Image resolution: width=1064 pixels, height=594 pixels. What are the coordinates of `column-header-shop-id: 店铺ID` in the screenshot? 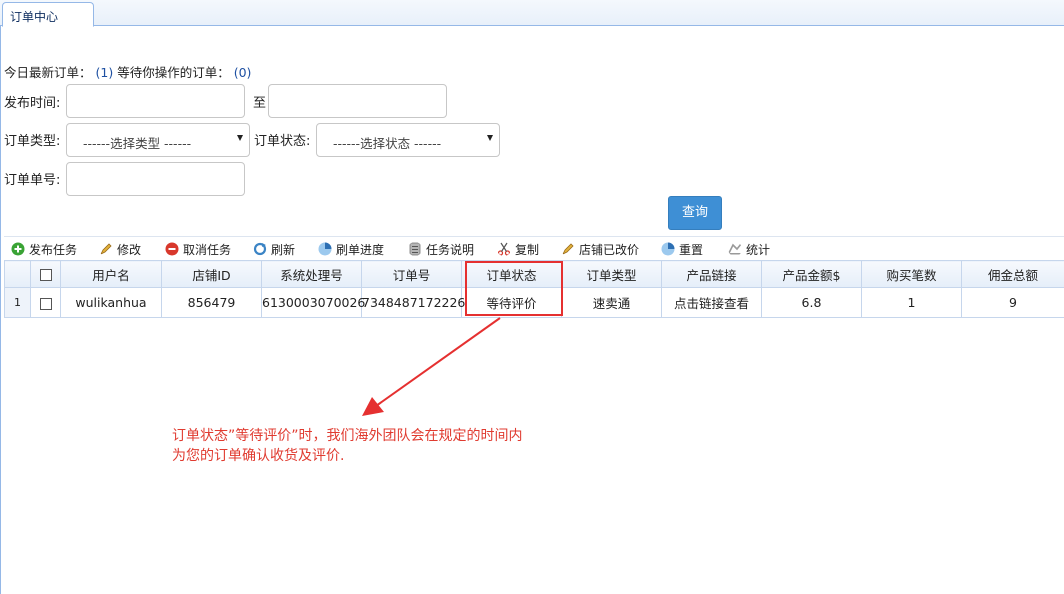 It's located at (211, 274).